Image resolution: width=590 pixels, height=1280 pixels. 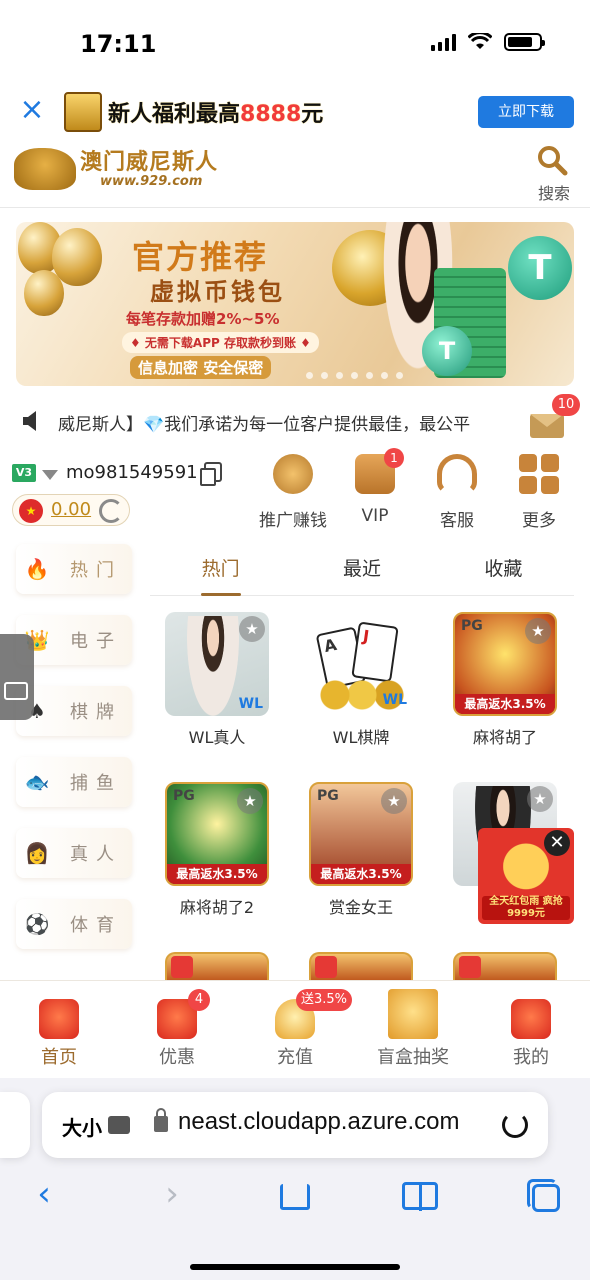 I want to click on chevron-down-icon, so click(x=50, y=475).